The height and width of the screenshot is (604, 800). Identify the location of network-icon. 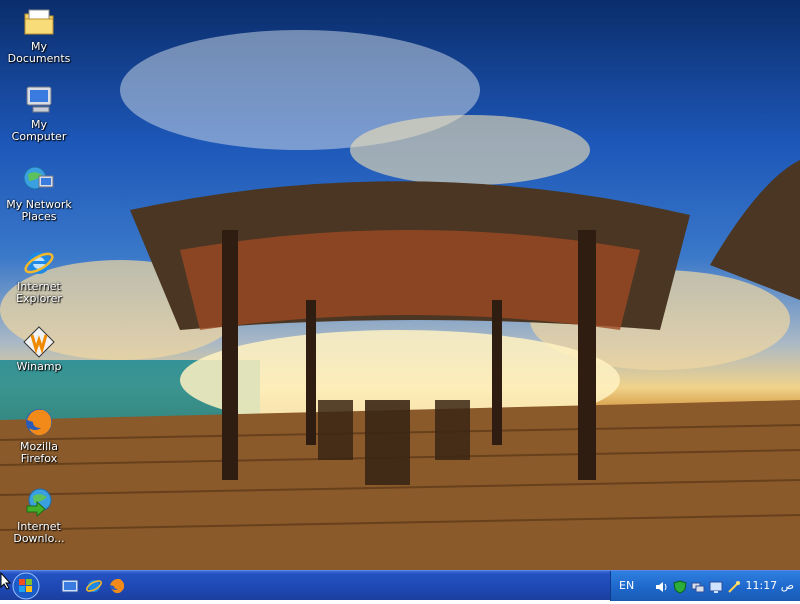
(698, 586).